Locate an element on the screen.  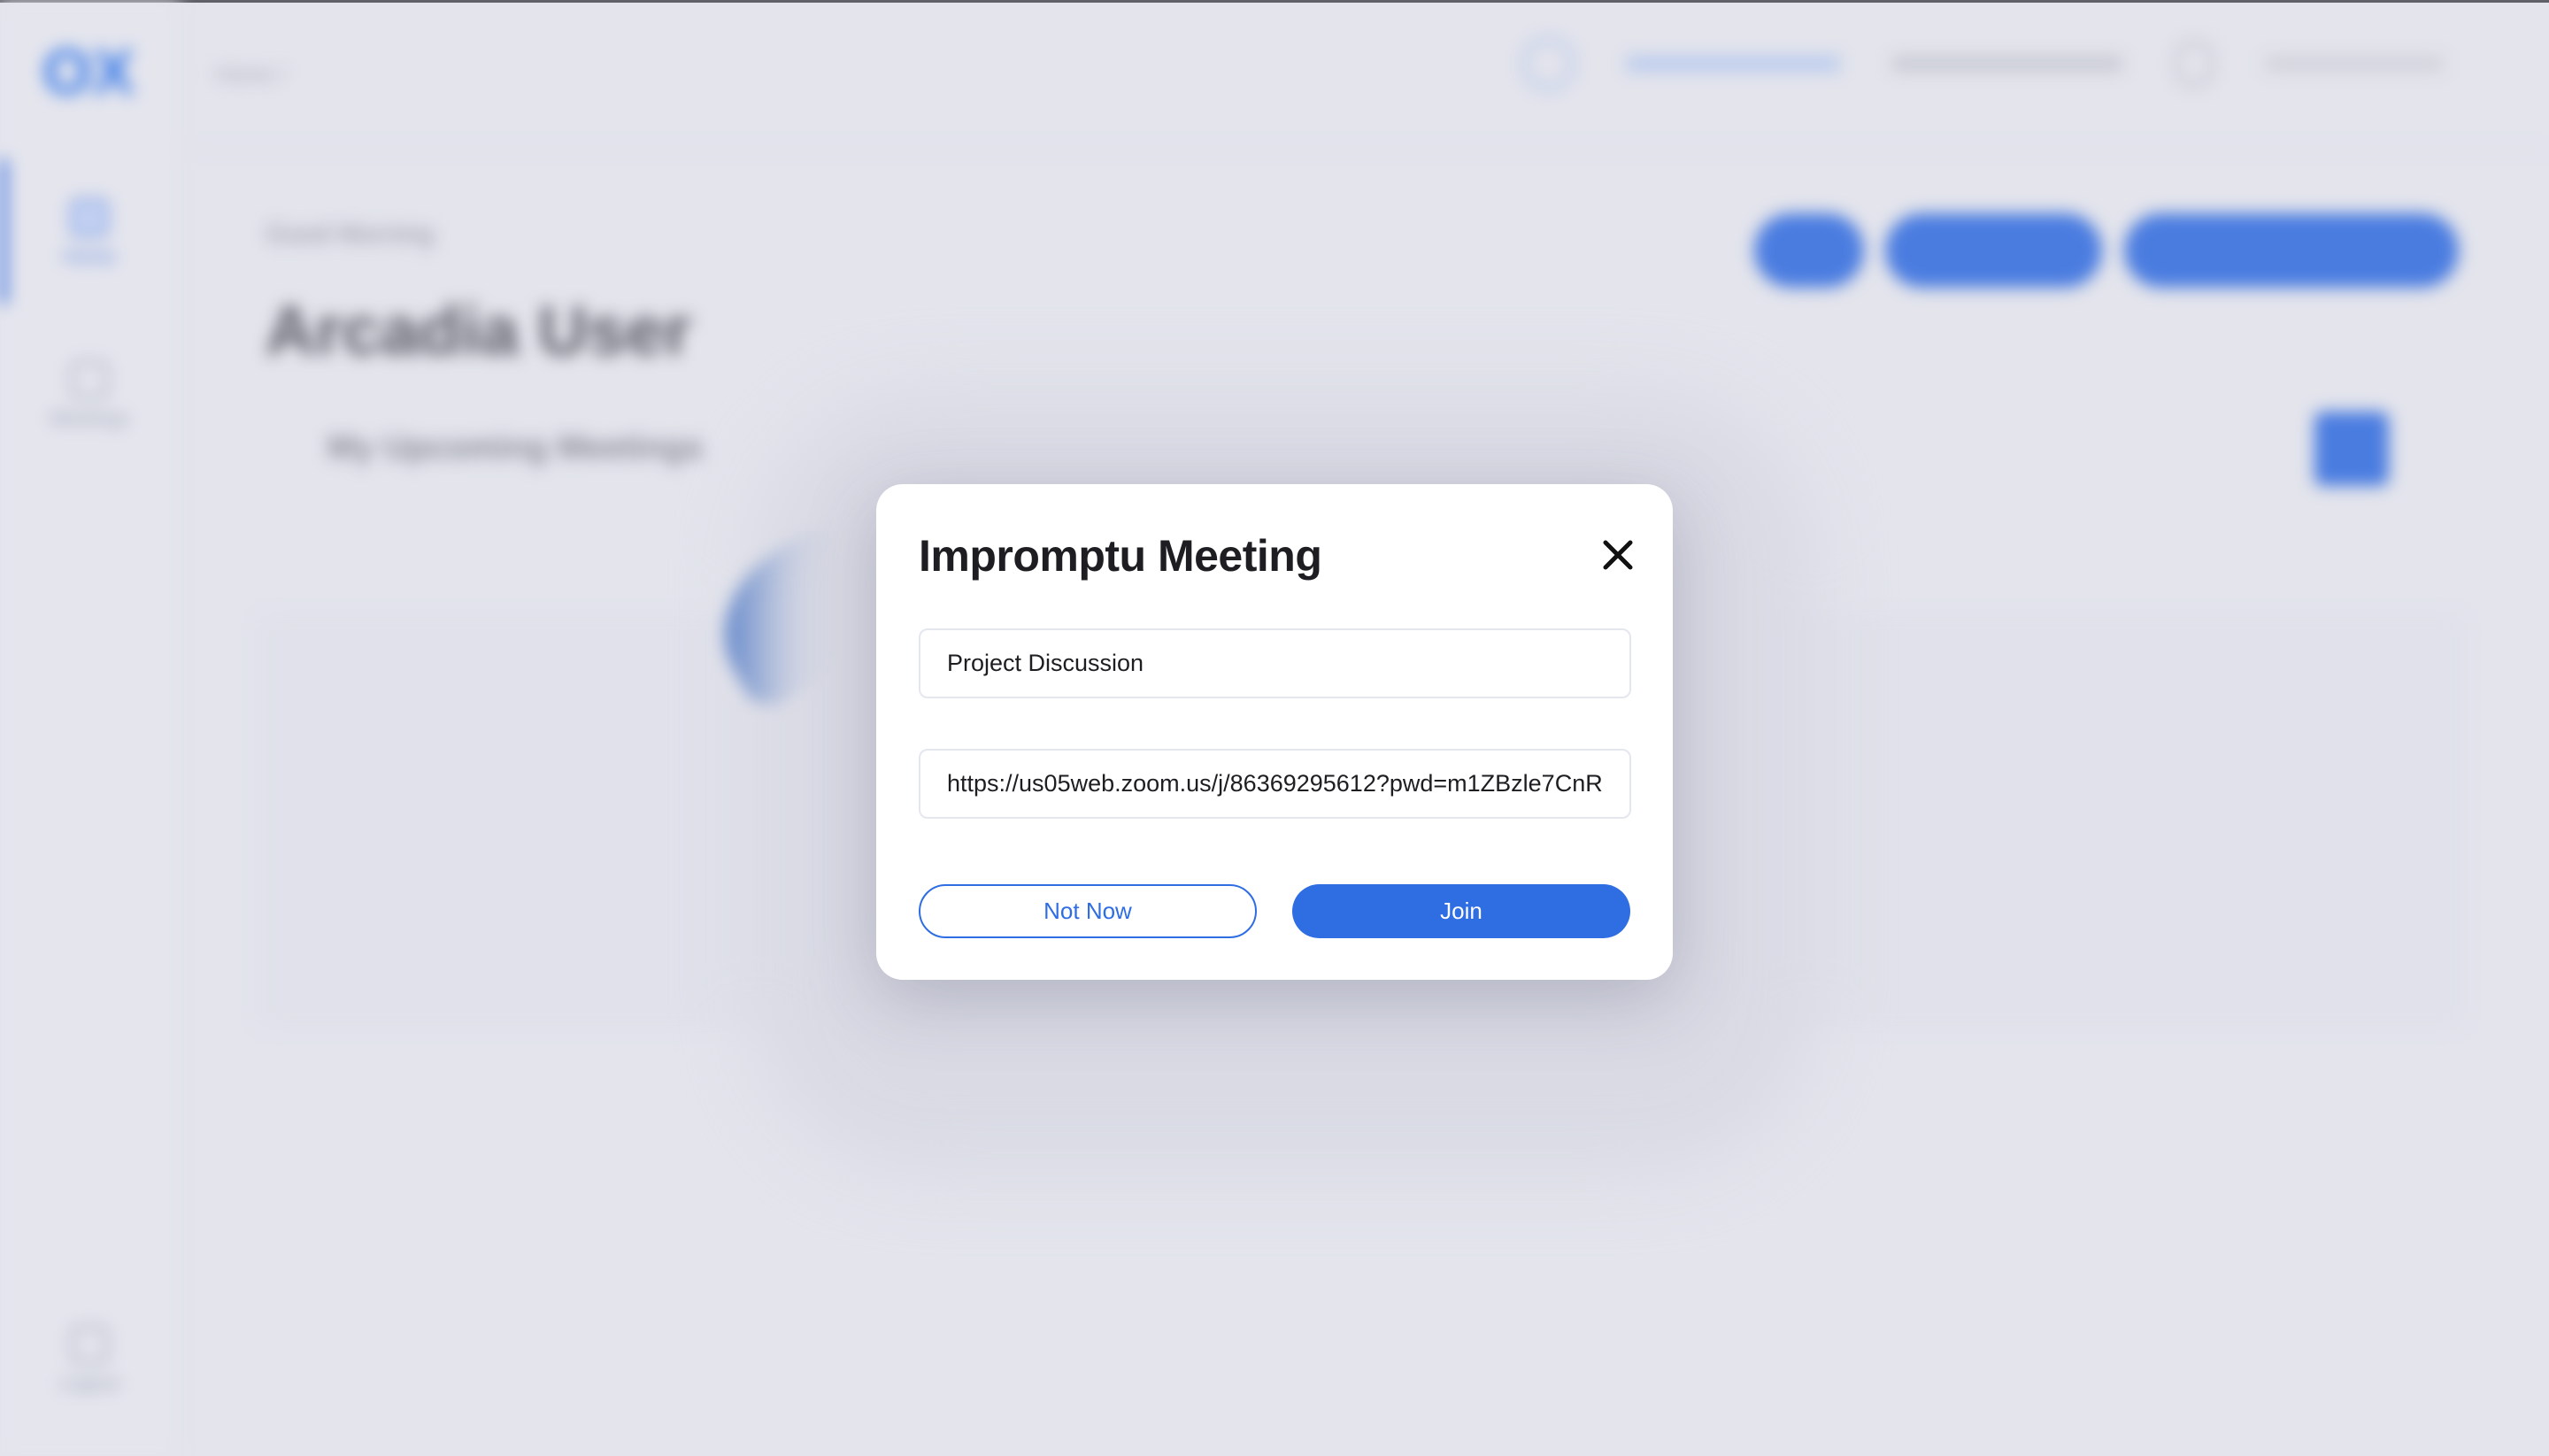
breadcrumb: Home / is located at coordinates (250, 75).